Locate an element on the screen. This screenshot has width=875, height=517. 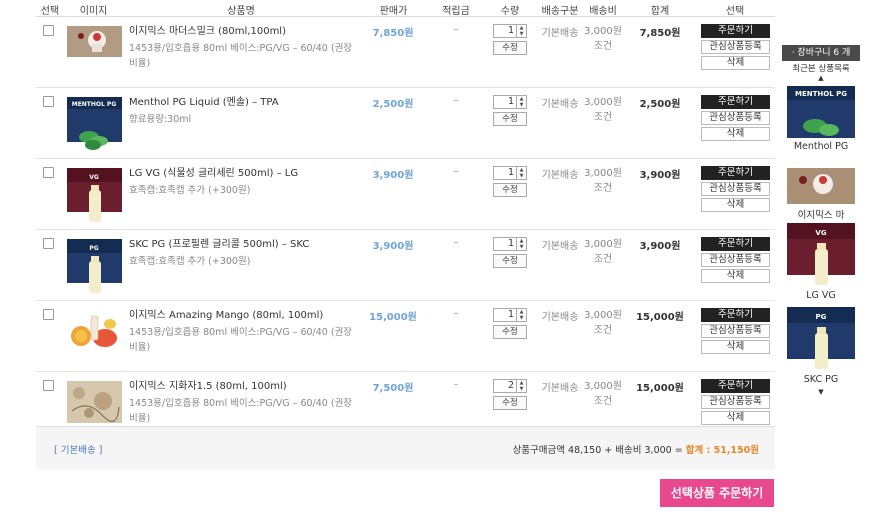
svg-text: PG is located at coordinates (821, 317).